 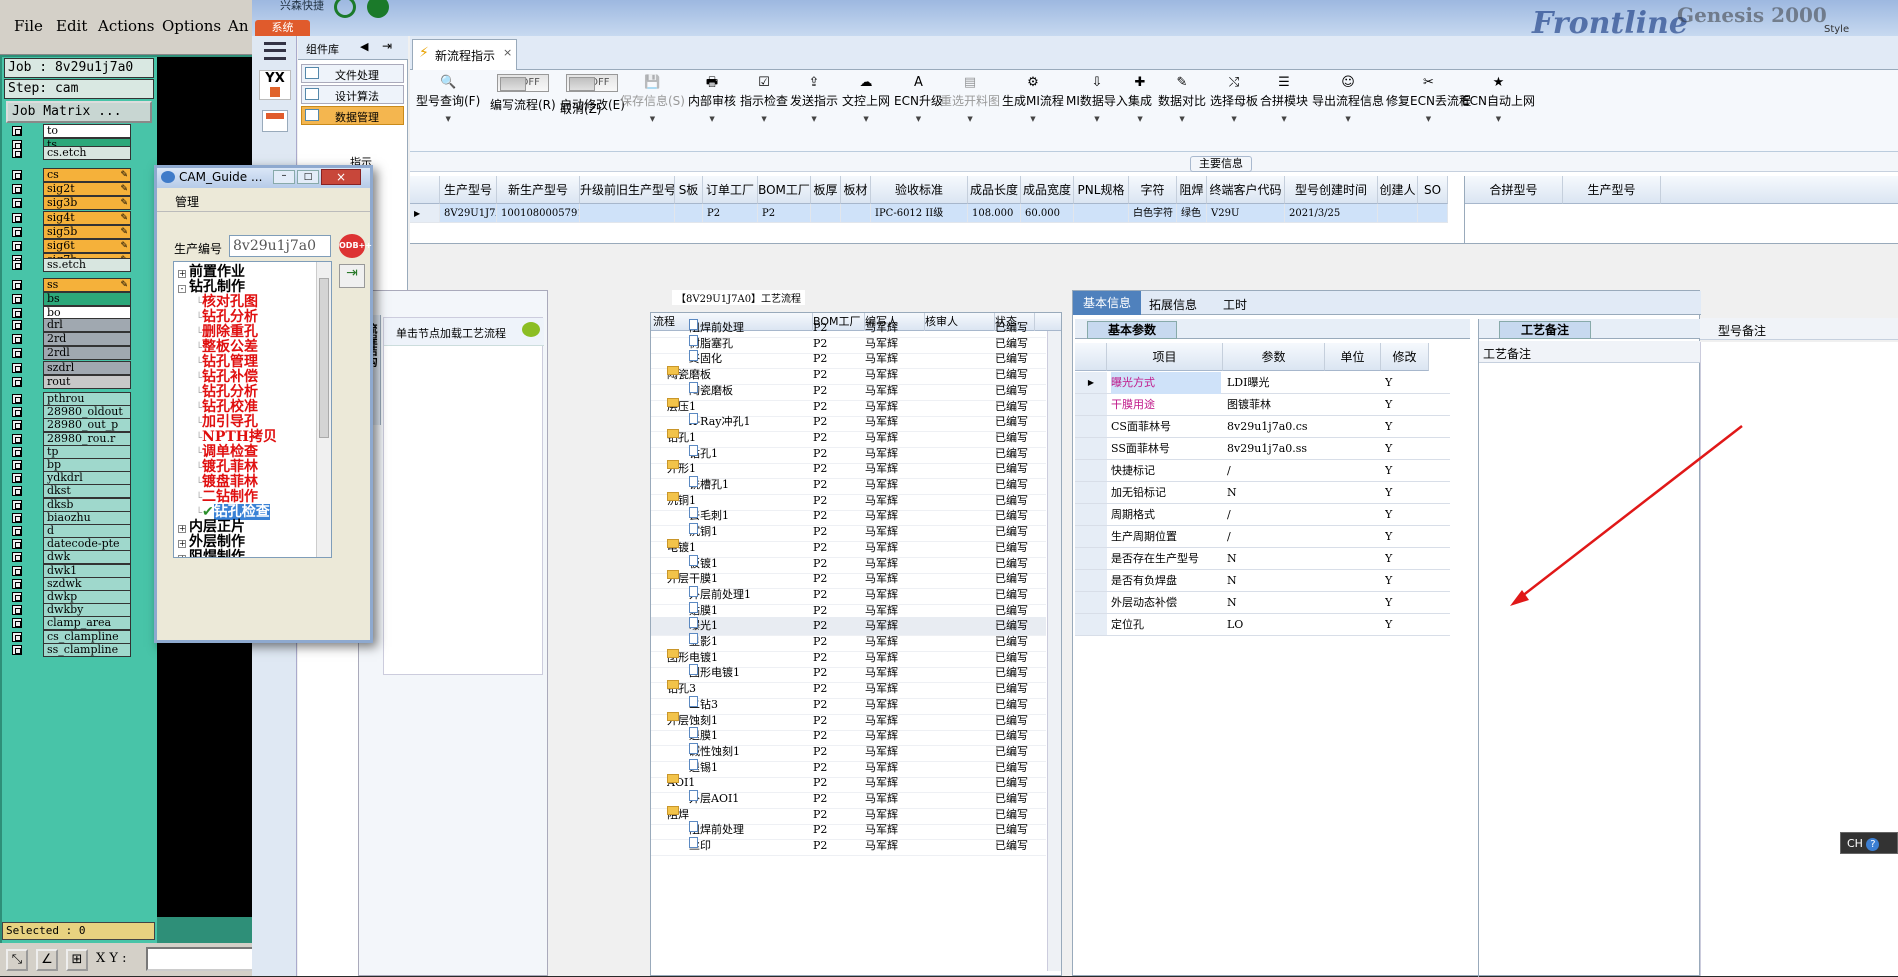 What do you see at coordinates (1262, 383) in the screenshot?
I see `param-row: ▶ 曝光方式 LDI曝光 Y` at bounding box center [1262, 383].